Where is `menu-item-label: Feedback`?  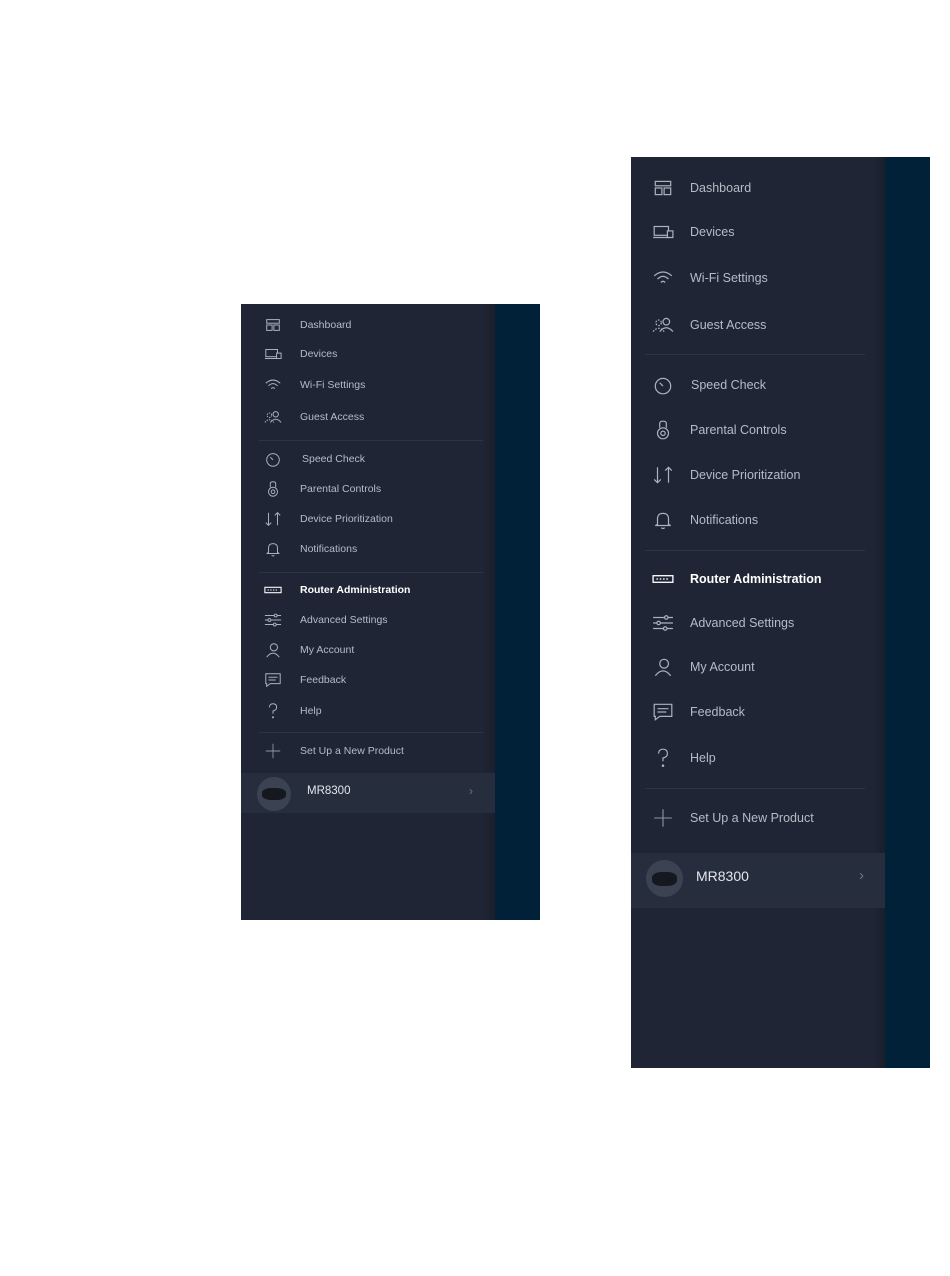
menu-item-label: Feedback is located at coordinates (717, 712).